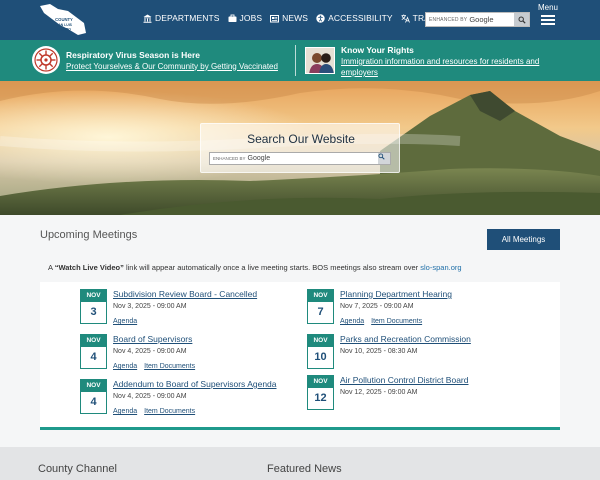 This screenshot has height=480, width=600. I want to click on nav-jobs-label: JOBS, so click(251, 18).